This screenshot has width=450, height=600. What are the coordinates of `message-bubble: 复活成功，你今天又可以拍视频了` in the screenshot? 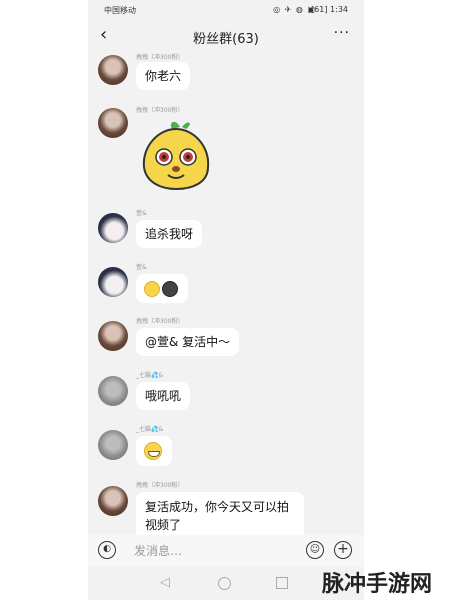 It's located at (220, 516).